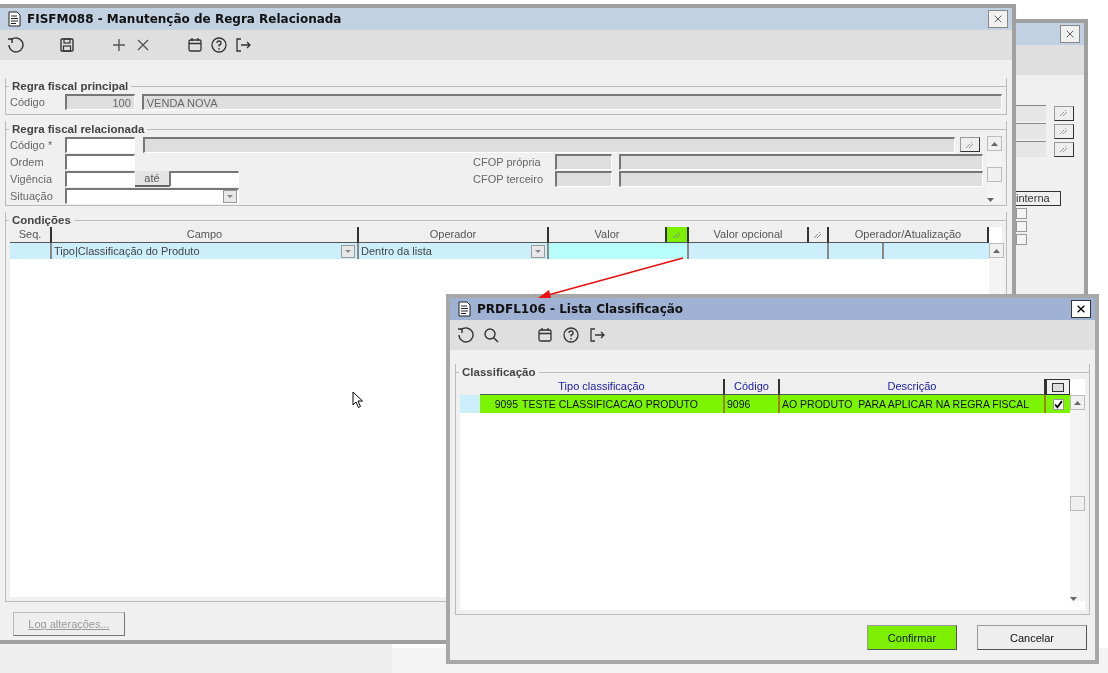 This screenshot has width=1108, height=673. I want to click on description-field: VENDA NOVA, so click(571, 101).